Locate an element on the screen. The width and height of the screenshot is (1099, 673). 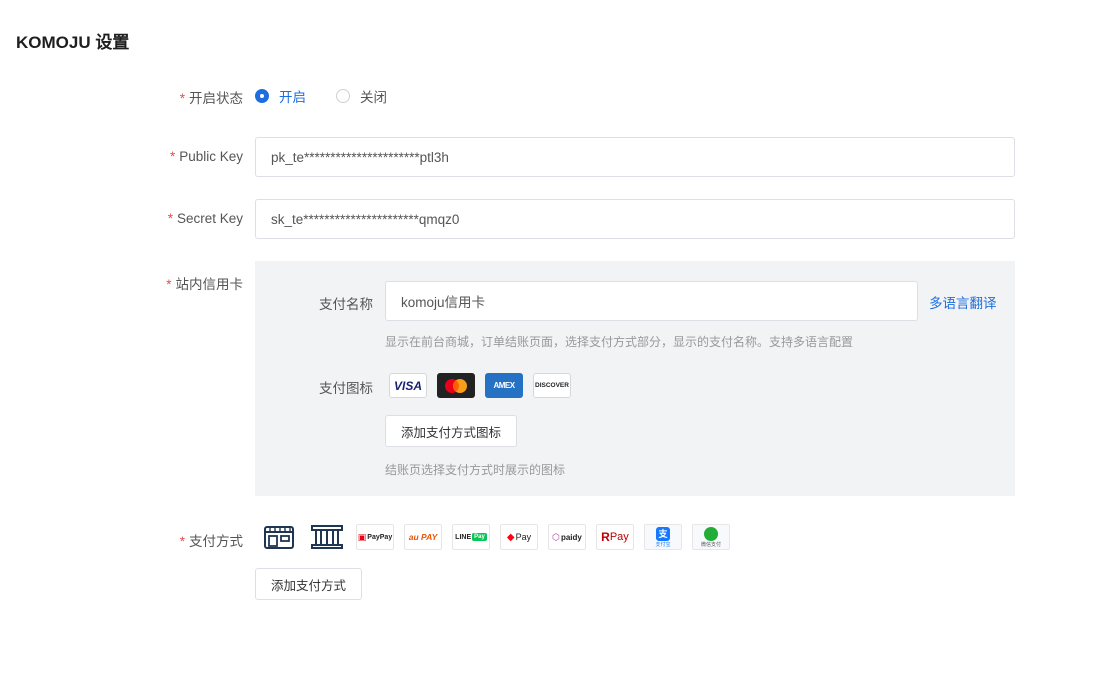
secret-key-input is located at coordinates (635, 219).